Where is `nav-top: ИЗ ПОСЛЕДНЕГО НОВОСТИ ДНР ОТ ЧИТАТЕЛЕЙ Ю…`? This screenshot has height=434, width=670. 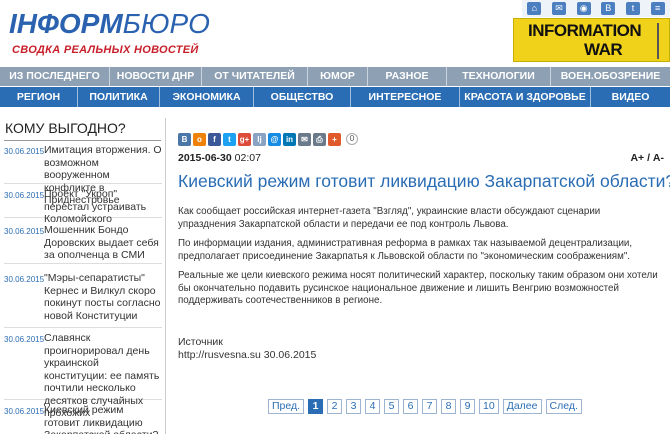 nav-top: ИЗ ПОСЛЕДНЕГО НОВОСТИ ДНР ОТ ЧИТАТЕЛЕЙ Ю… is located at coordinates (335, 76).